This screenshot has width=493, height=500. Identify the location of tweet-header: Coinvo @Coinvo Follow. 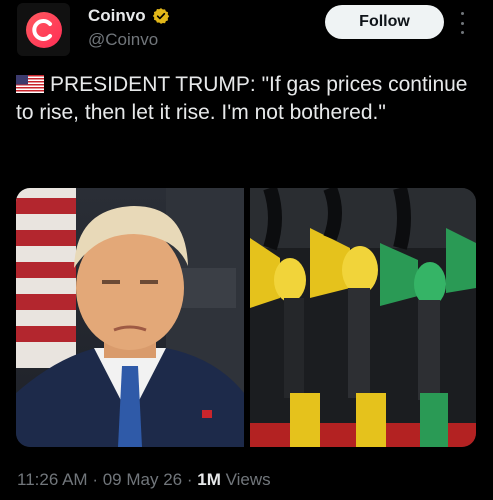
(246, 32).